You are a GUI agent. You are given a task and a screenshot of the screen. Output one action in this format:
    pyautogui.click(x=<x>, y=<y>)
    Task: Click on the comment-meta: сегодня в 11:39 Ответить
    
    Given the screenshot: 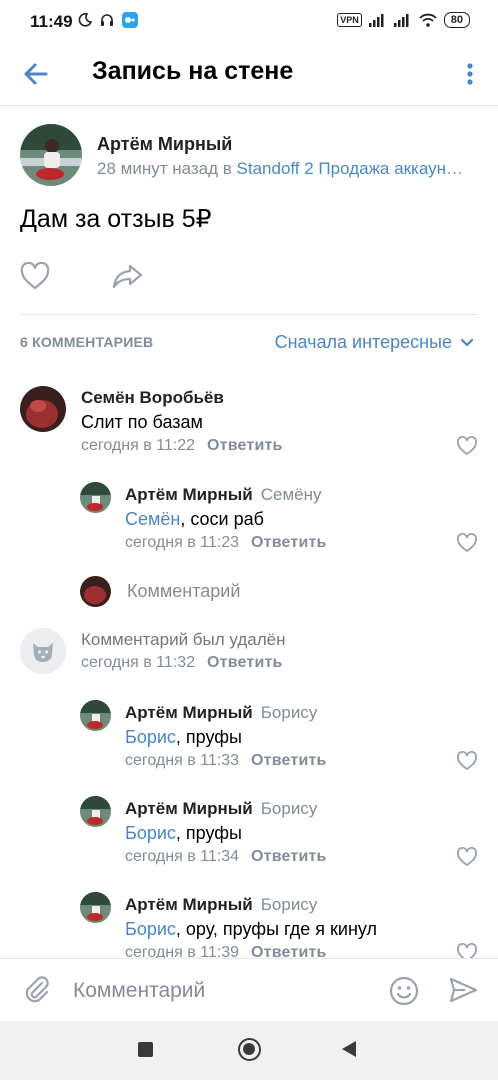 What is the action you would take?
    pyautogui.click(x=226, y=951)
    